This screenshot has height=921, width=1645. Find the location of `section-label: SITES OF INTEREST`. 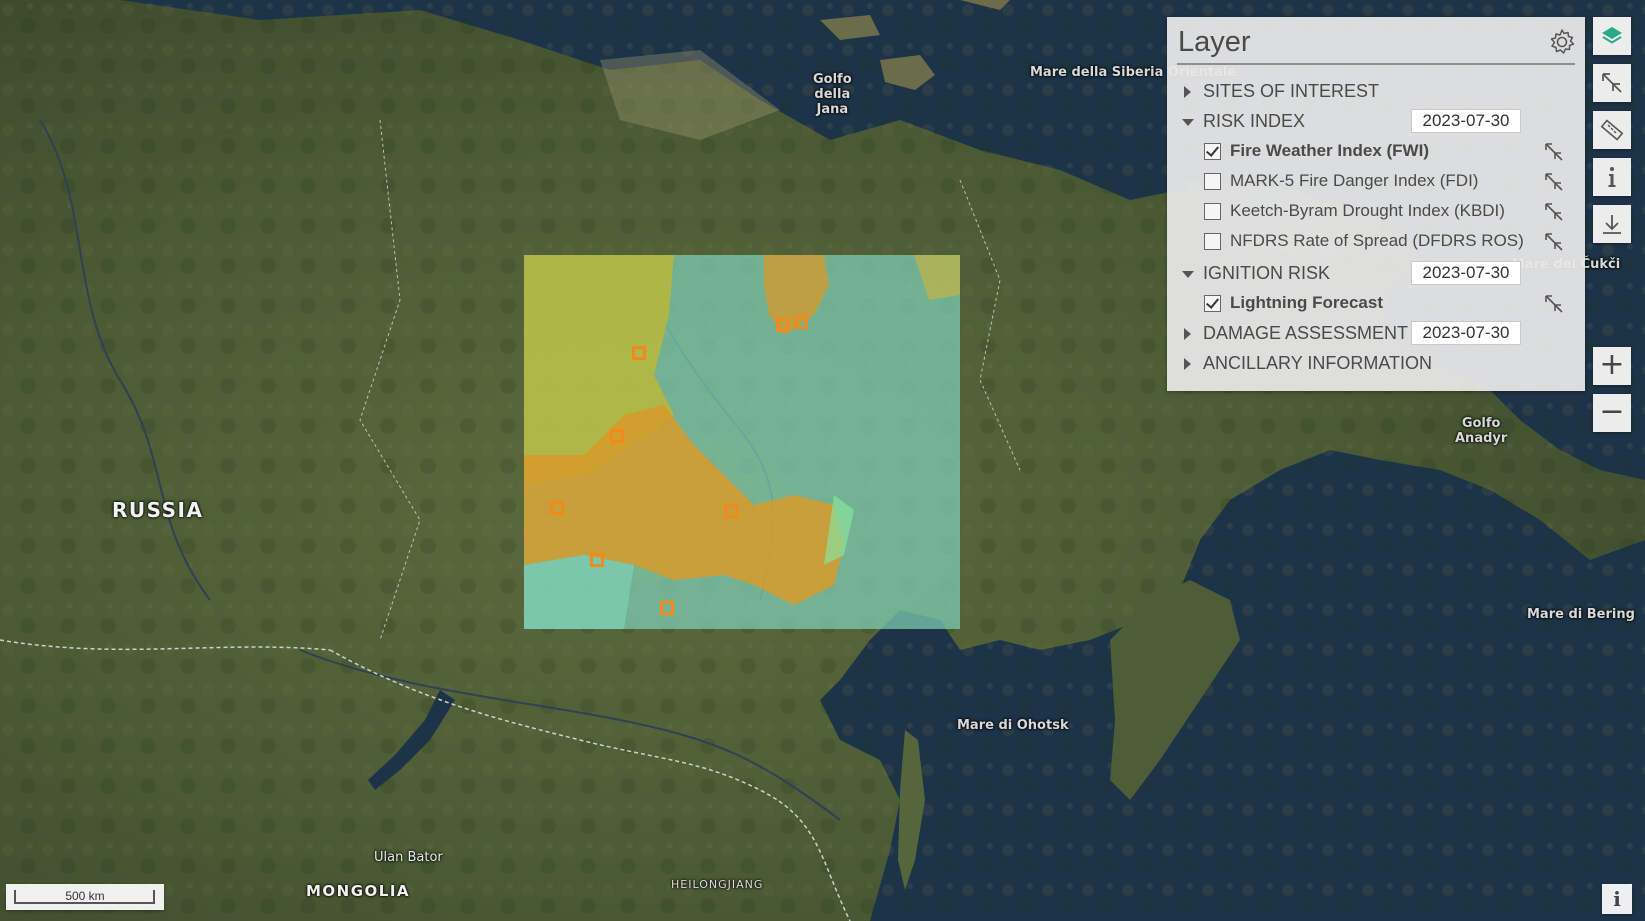

section-label: SITES OF INTEREST is located at coordinates (1291, 91).